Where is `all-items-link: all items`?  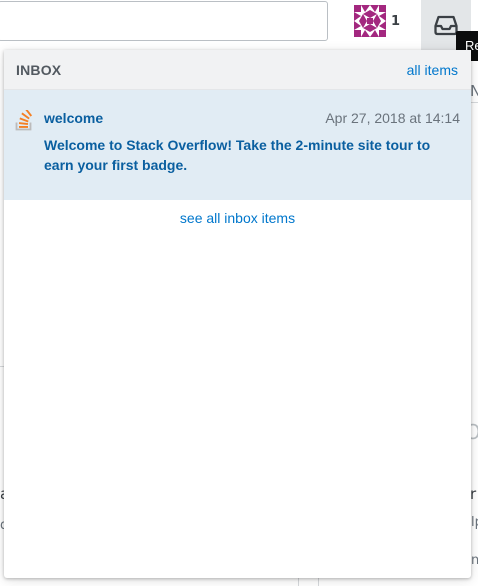 all-items-link: all items is located at coordinates (432, 70).